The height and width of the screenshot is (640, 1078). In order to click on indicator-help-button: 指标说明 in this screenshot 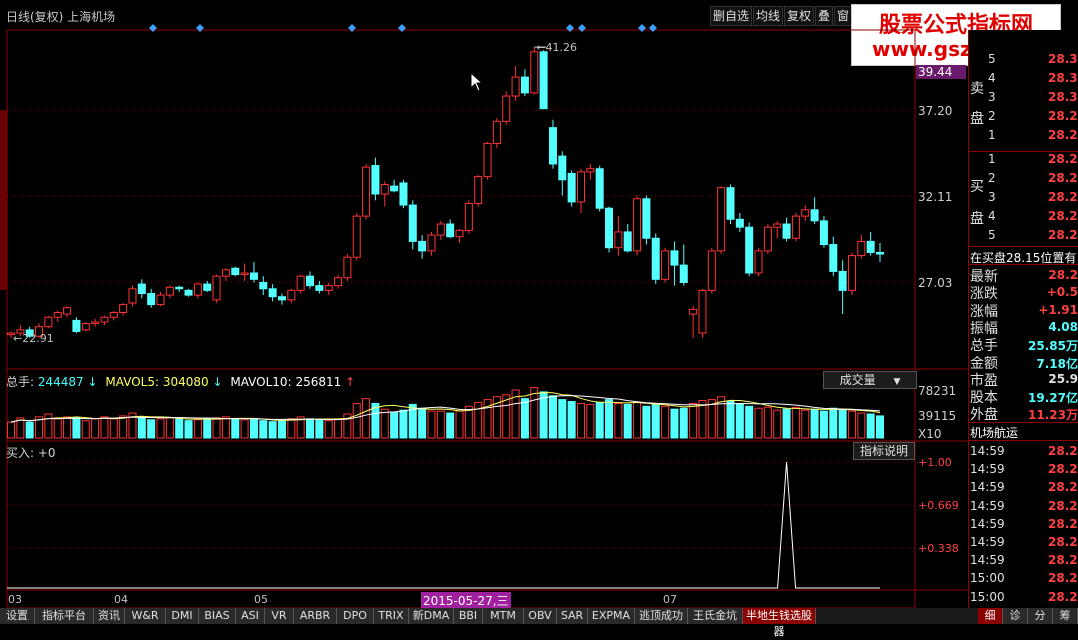, I will do `click(884, 451)`.